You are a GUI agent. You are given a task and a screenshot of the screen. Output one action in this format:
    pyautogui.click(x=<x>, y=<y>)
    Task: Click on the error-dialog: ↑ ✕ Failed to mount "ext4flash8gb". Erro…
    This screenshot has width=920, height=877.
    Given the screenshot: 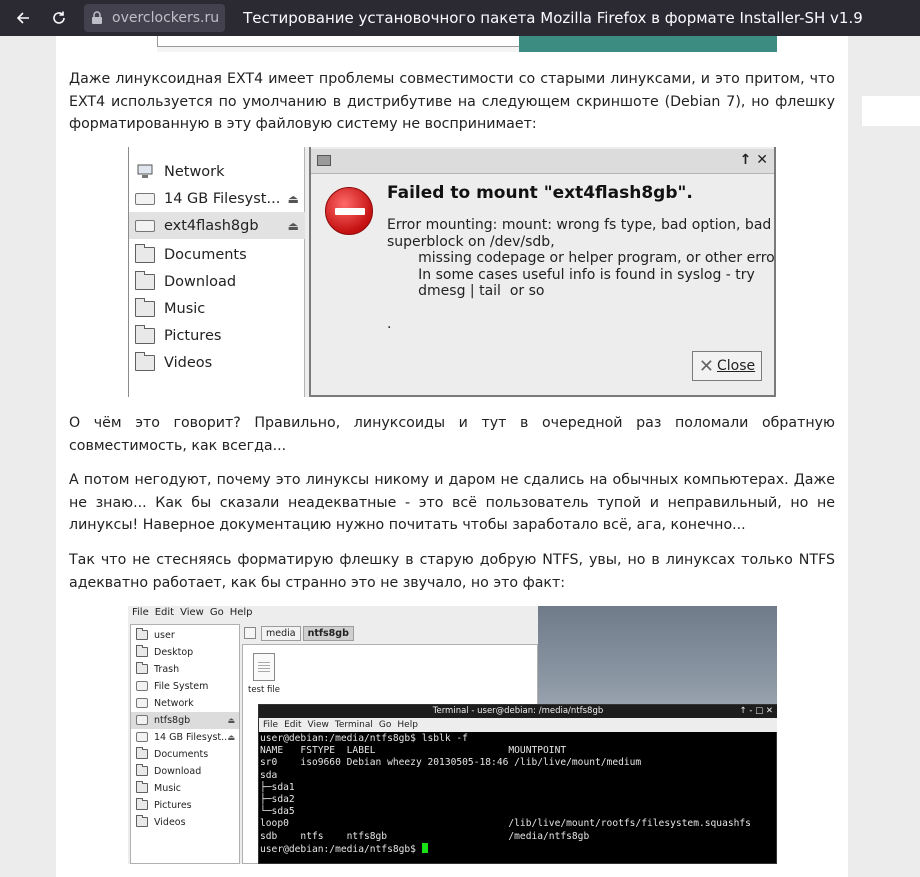 What is the action you would take?
    pyautogui.click(x=542, y=272)
    